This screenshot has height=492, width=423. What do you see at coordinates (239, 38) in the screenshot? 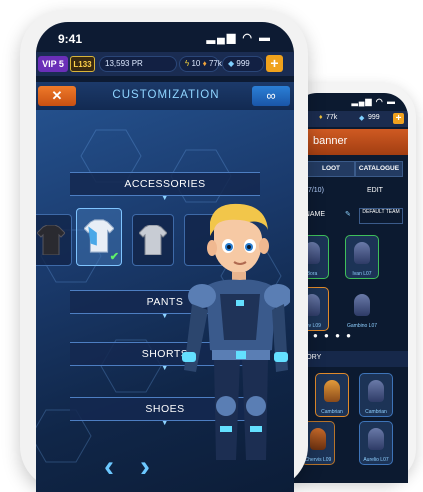
I see `signal-wifi-battery-icon: ▂▄▆ ◠ ▬` at bounding box center [239, 38].